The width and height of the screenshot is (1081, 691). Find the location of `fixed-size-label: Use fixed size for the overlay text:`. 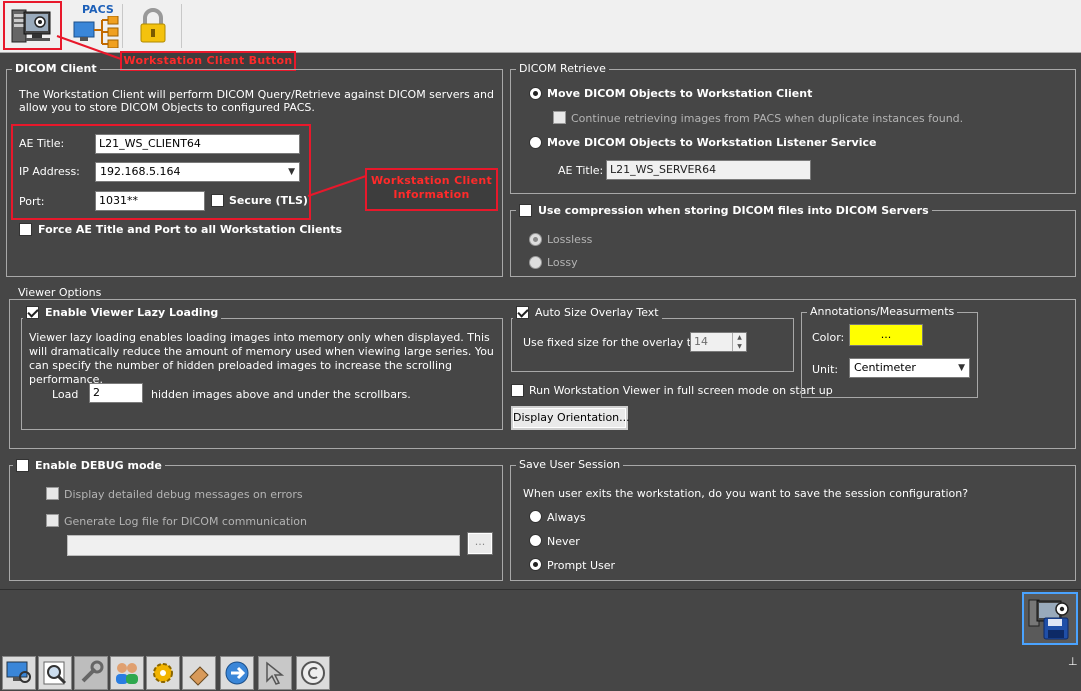

fixed-size-label: Use fixed size for the overlay text: is located at coordinates (618, 342).